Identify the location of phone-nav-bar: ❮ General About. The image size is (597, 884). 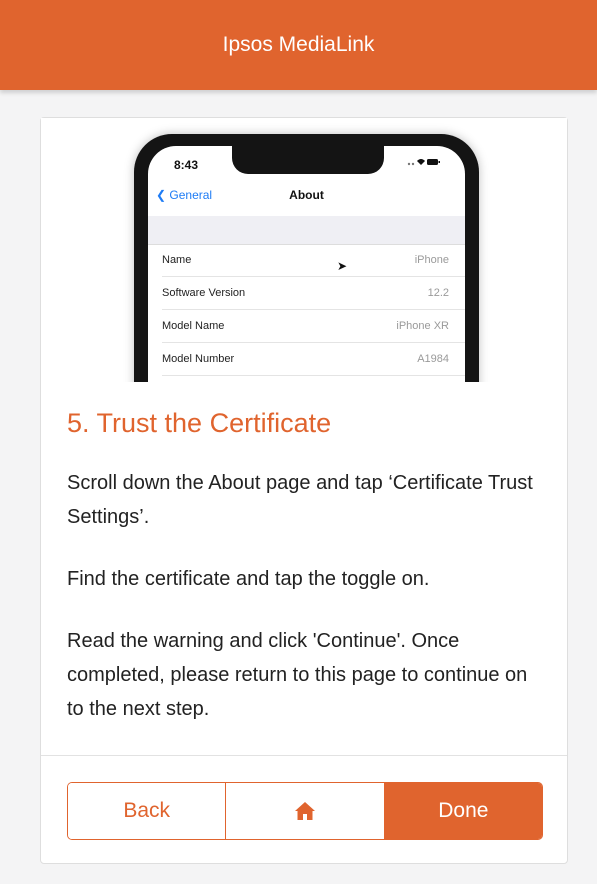
(306, 196).